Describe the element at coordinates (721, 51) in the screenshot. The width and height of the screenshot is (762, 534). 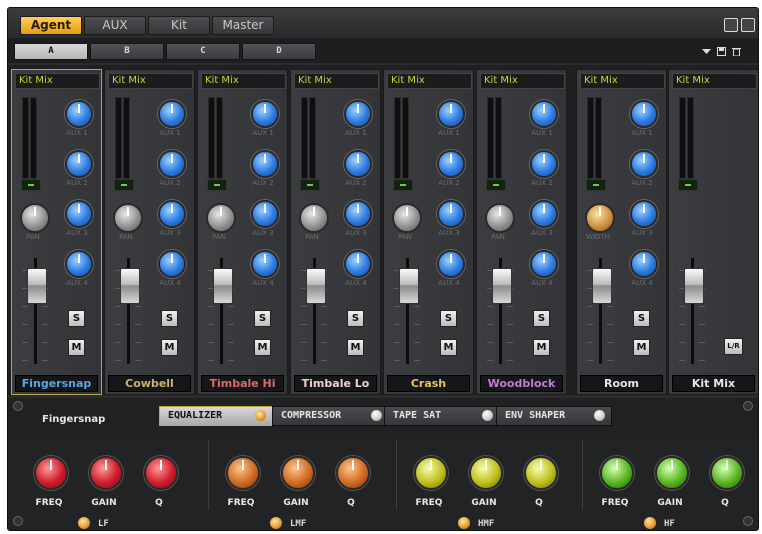
I see `save-icon` at that location.